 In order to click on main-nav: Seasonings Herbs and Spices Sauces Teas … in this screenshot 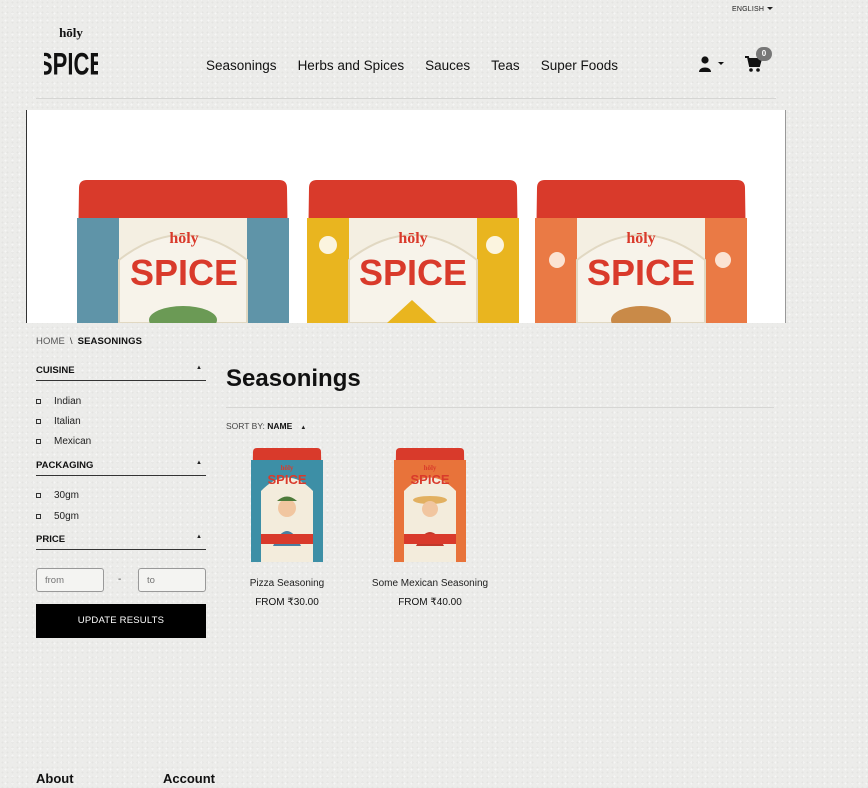, I will do `click(422, 65)`.